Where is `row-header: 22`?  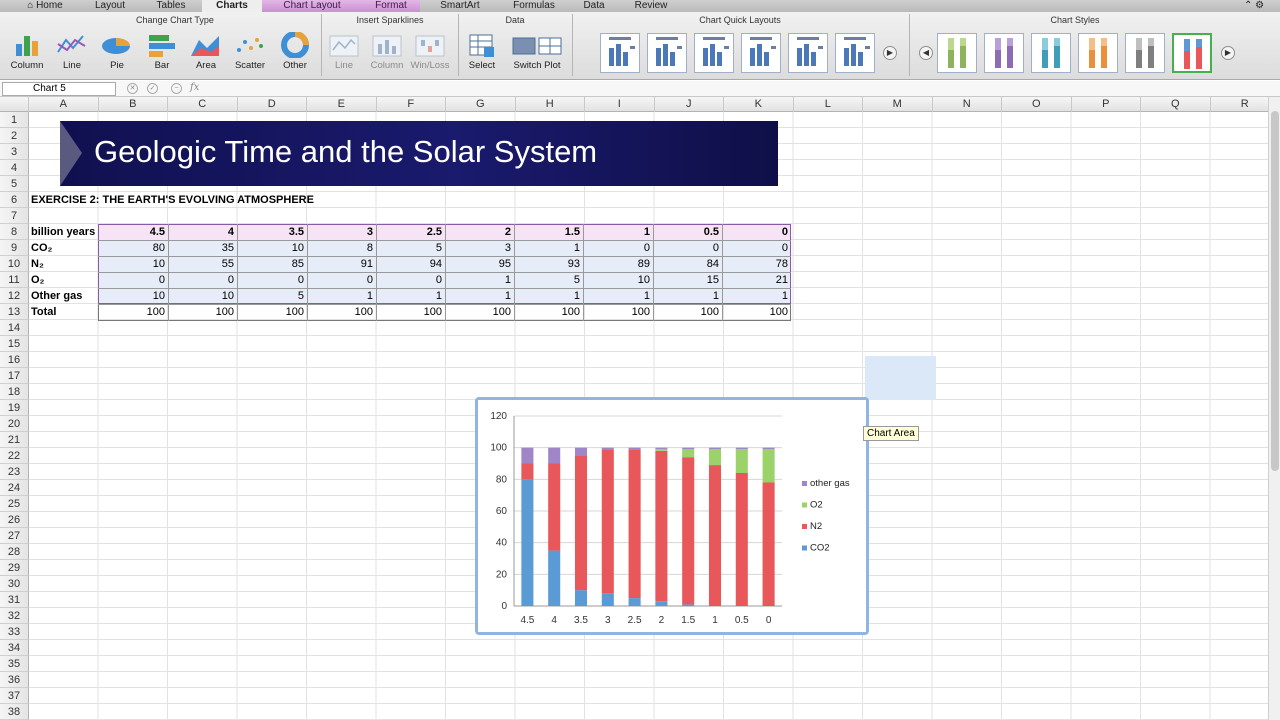
row-header: 22 is located at coordinates (14, 456).